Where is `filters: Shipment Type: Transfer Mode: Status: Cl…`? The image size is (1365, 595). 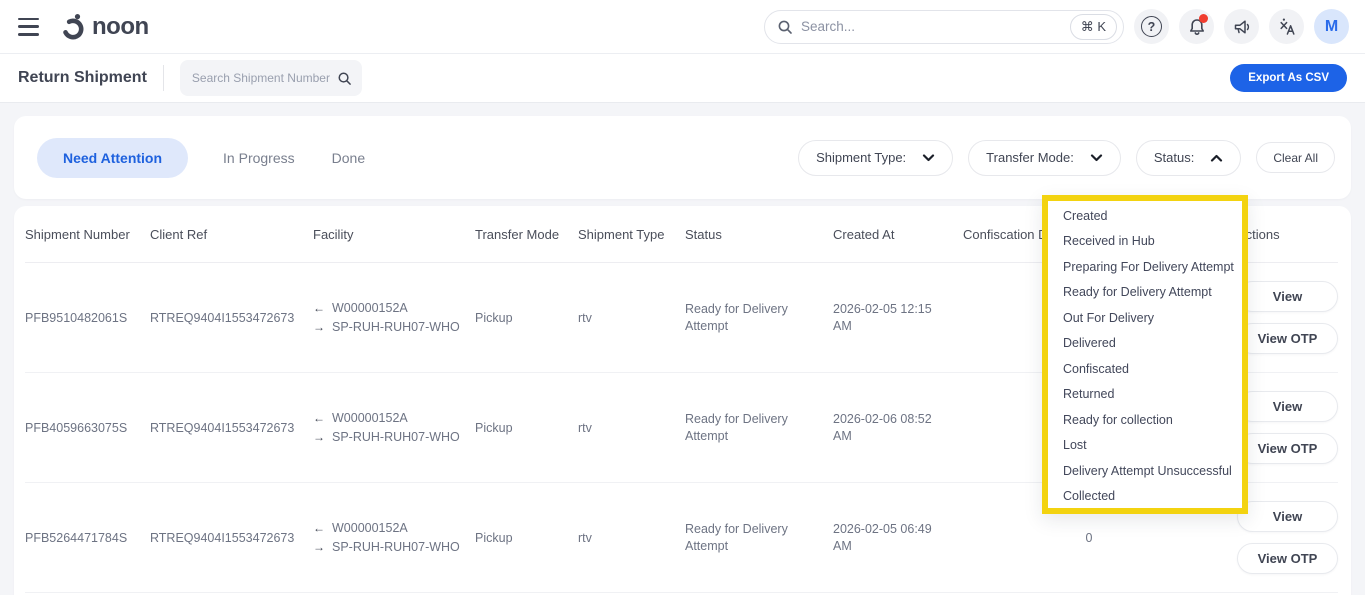
filters: Shipment Type: Transfer Mode: Status: Cl… is located at coordinates (1066, 157).